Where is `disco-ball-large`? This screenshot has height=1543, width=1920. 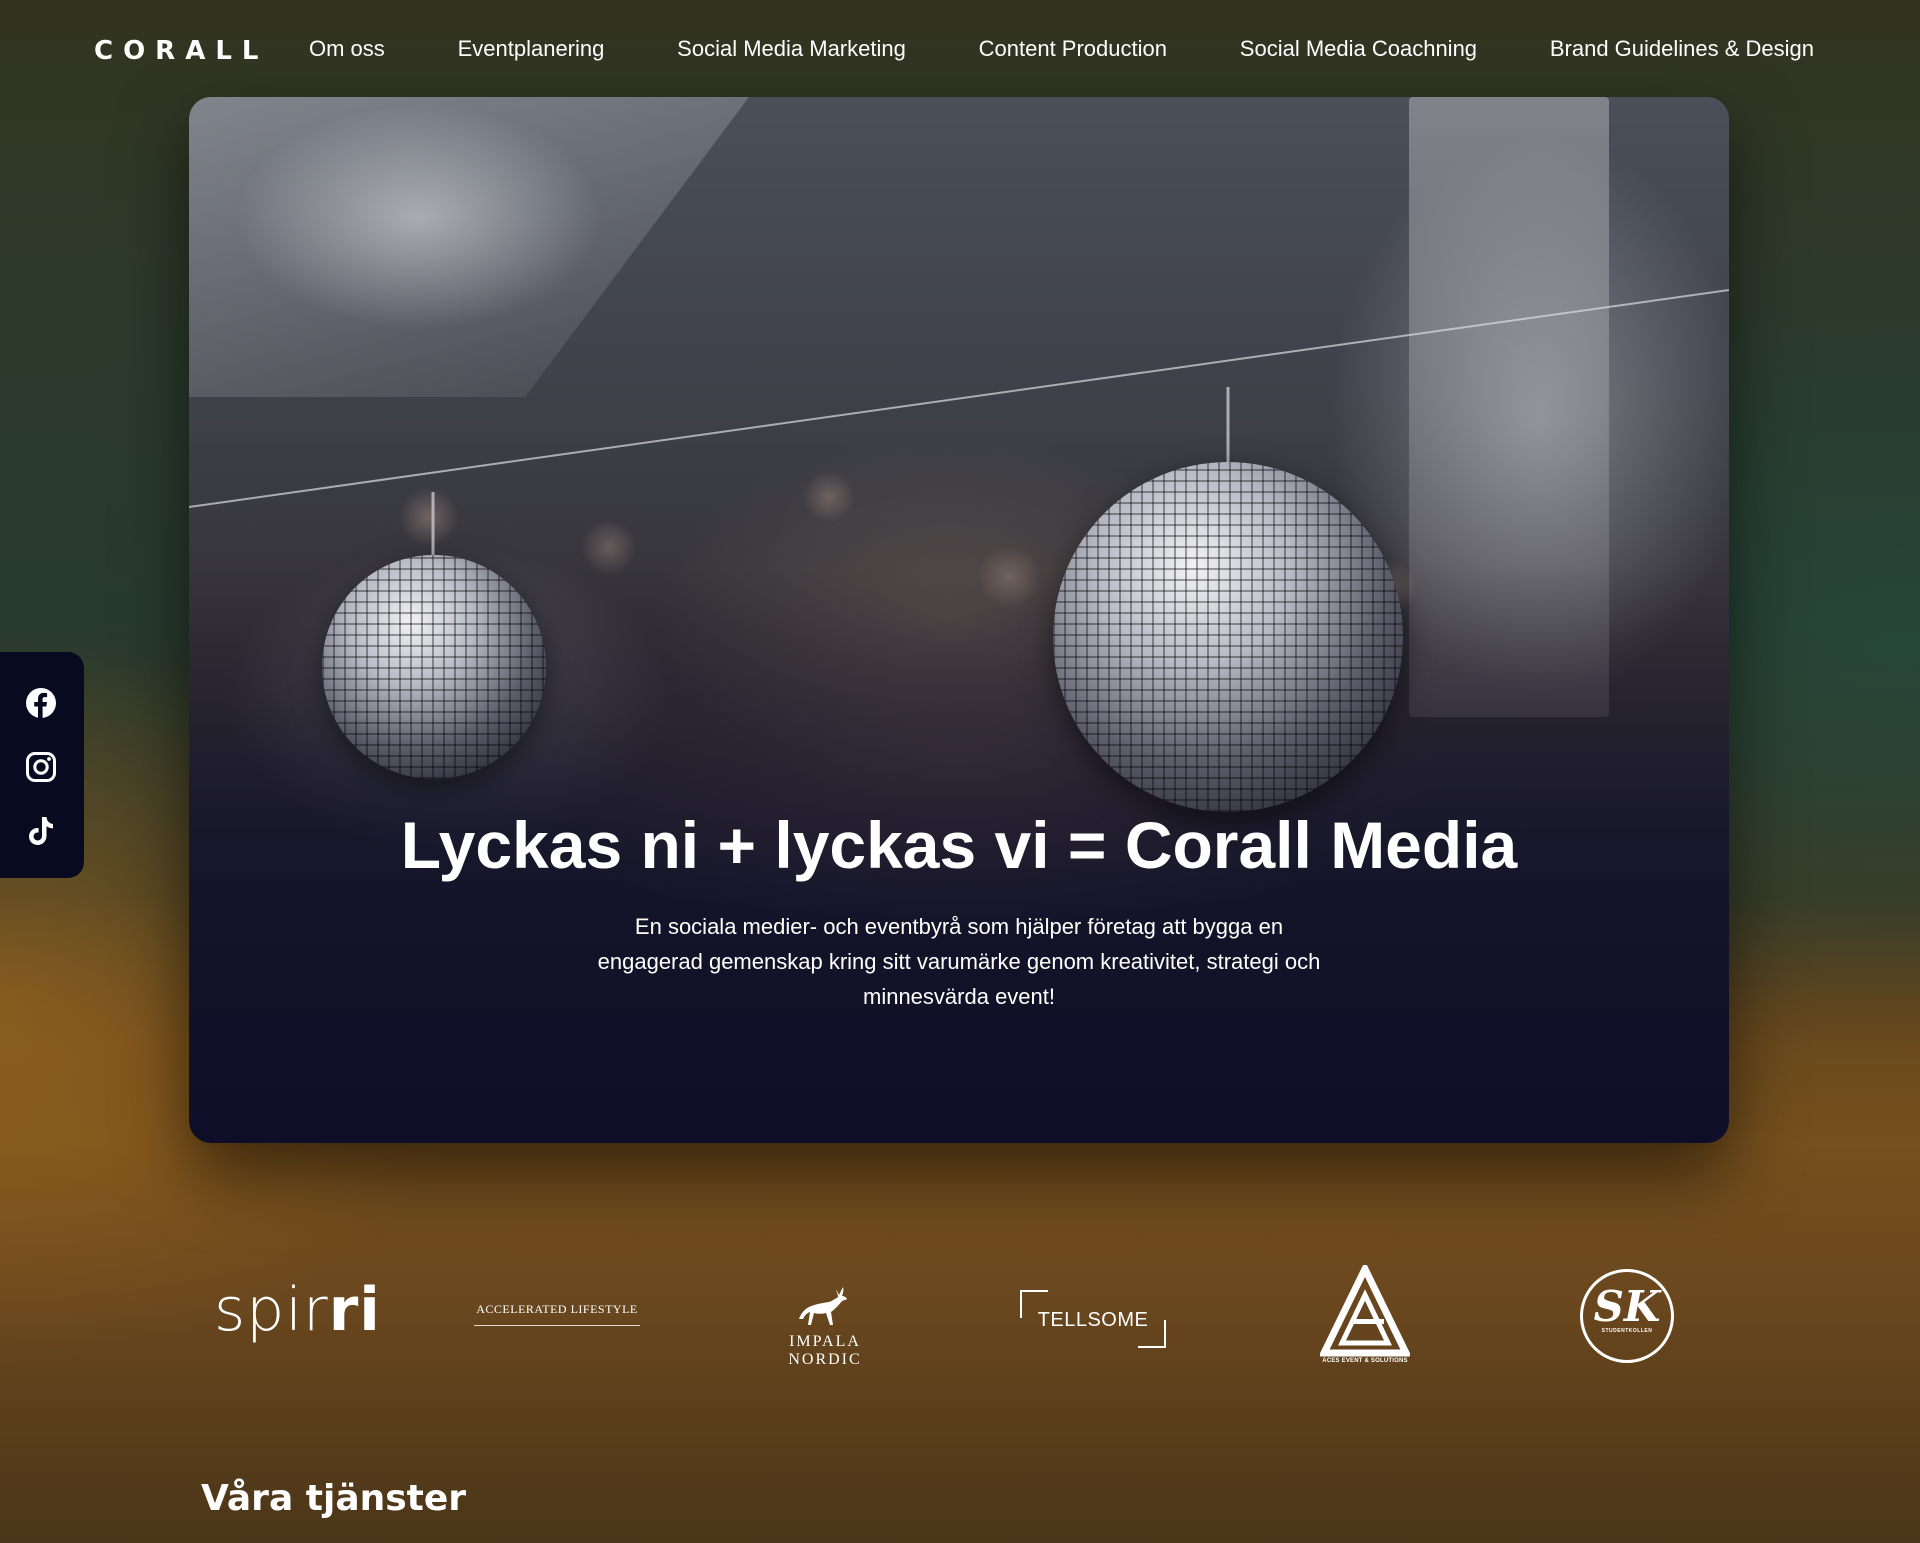
disco-ball-large is located at coordinates (1228, 637).